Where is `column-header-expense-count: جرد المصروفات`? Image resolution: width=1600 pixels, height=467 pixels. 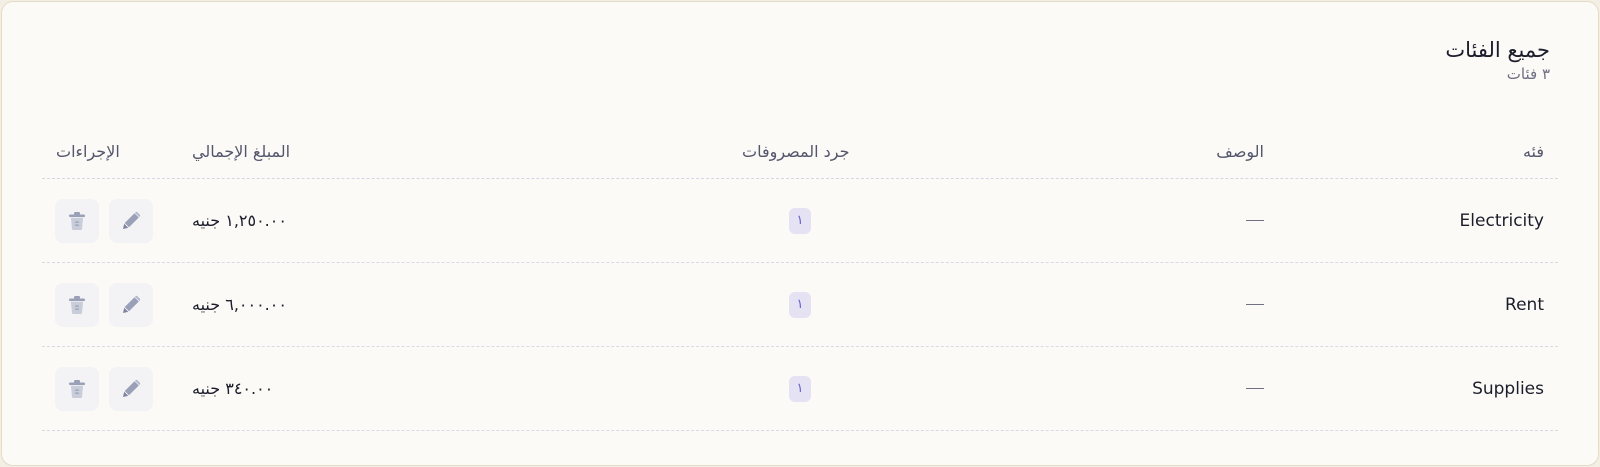
column-header-expense-count: جرد المصروفات is located at coordinates (796, 151).